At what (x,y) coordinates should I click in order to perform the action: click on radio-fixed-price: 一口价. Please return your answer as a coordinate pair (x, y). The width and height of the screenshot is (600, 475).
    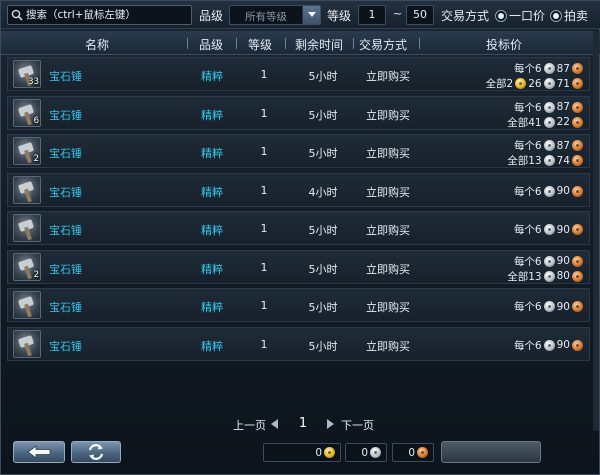
    Looking at the image, I should click on (520, 15).